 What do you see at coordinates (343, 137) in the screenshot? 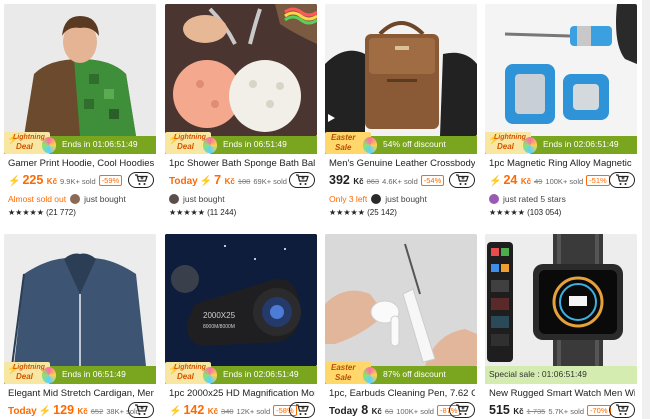
I see `badge-line1: Easter` at bounding box center [343, 137].